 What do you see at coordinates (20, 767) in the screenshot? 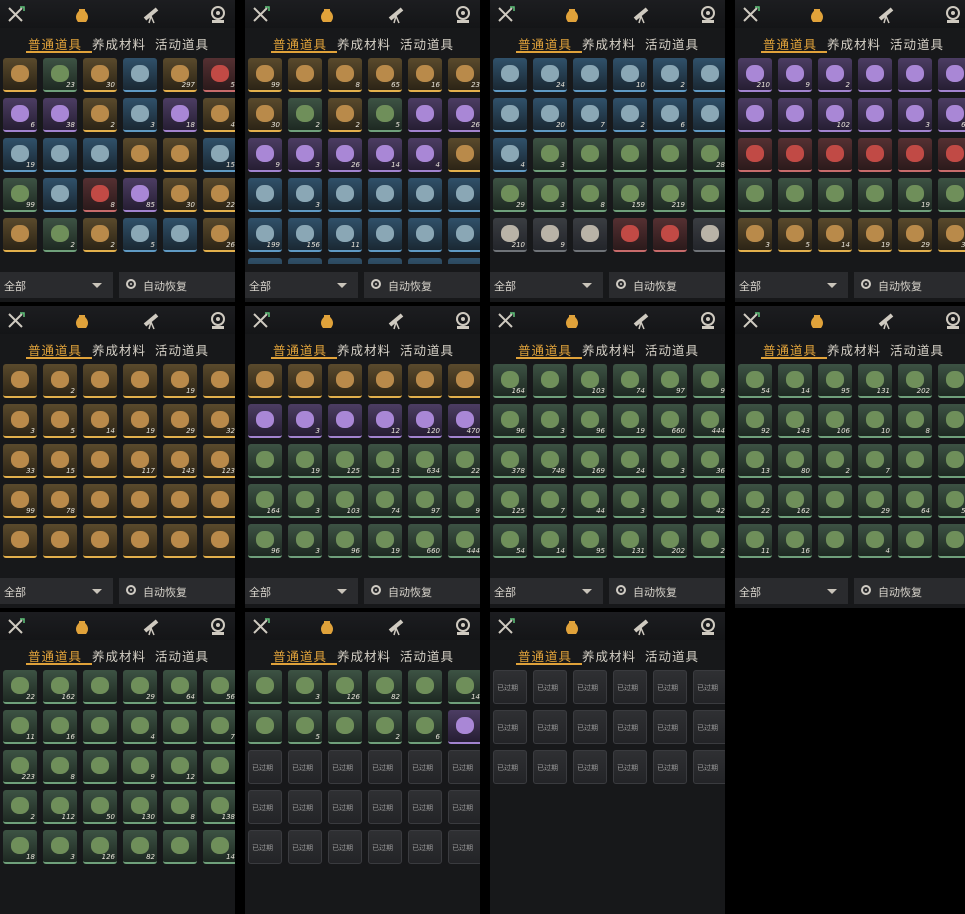
I see `item-slot: 223` at bounding box center [20, 767].